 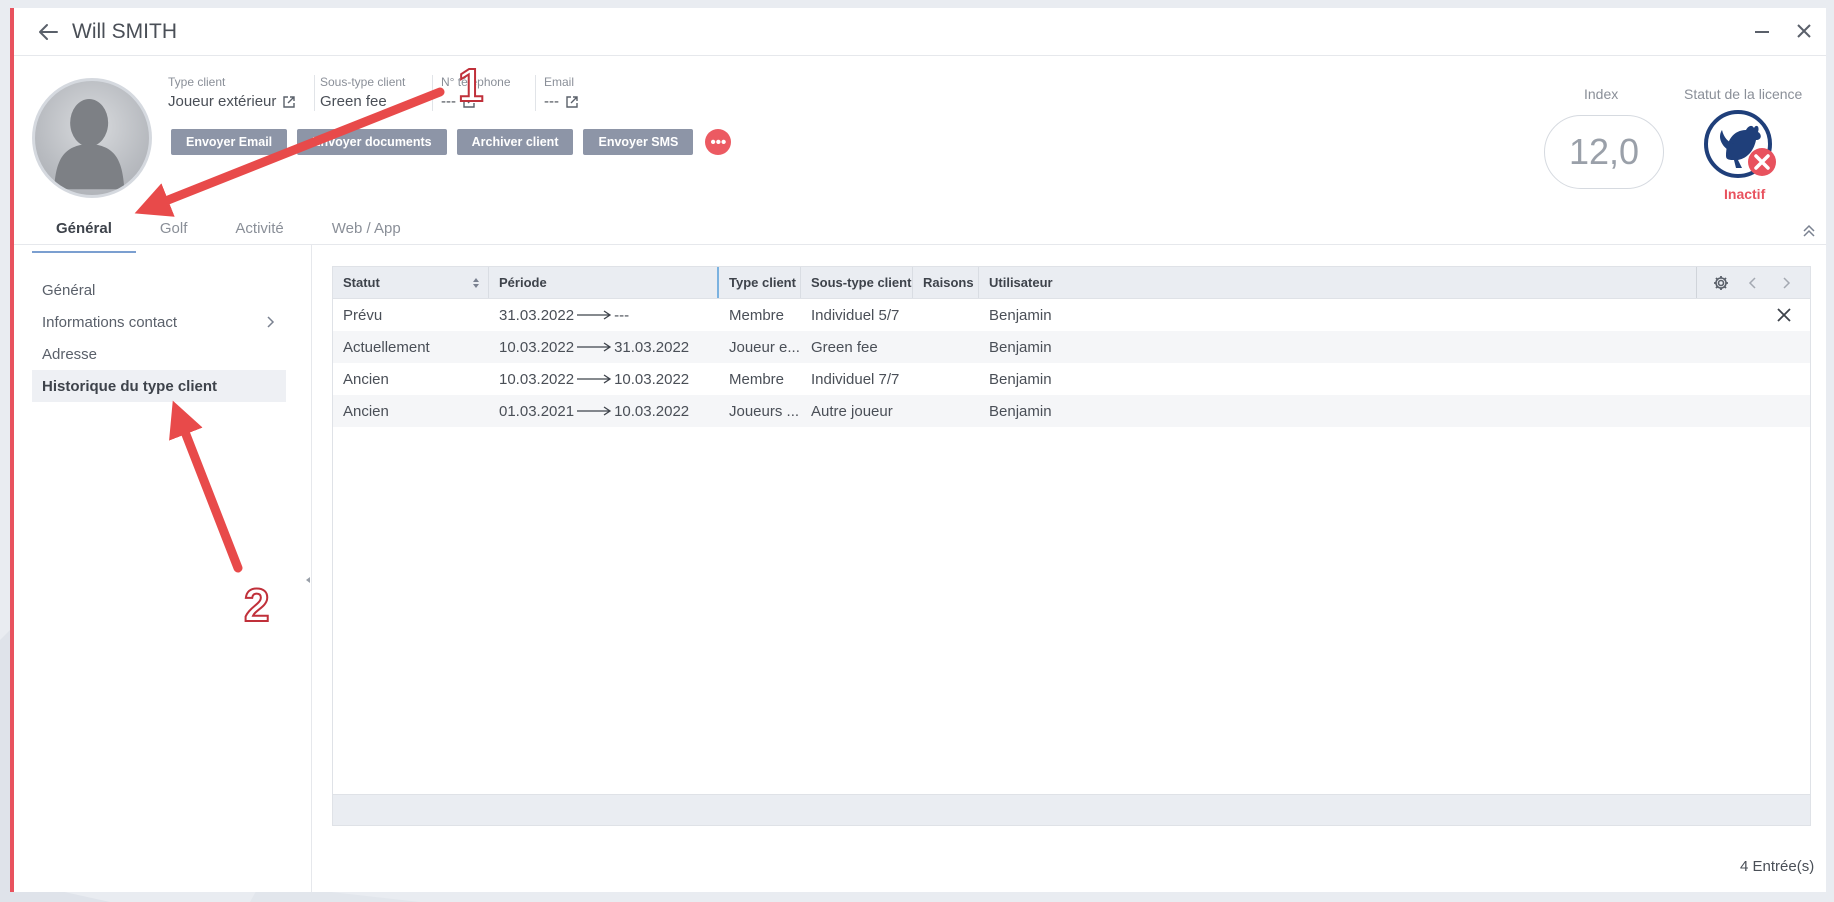 What do you see at coordinates (386, 347) in the screenshot?
I see `cell-statut: Actuellement` at bounding box center [386, 347].